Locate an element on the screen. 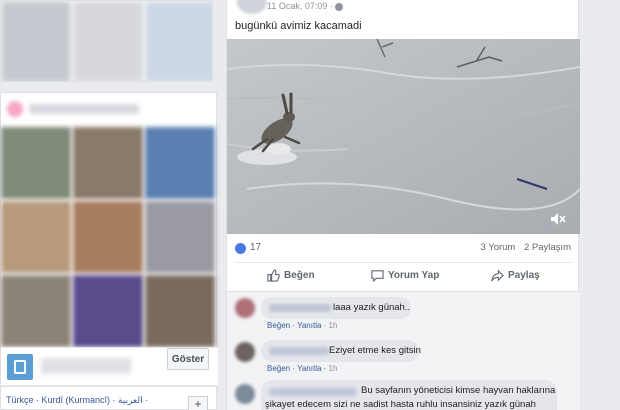  like-reaction-icon is located at coordinates (240, 248).